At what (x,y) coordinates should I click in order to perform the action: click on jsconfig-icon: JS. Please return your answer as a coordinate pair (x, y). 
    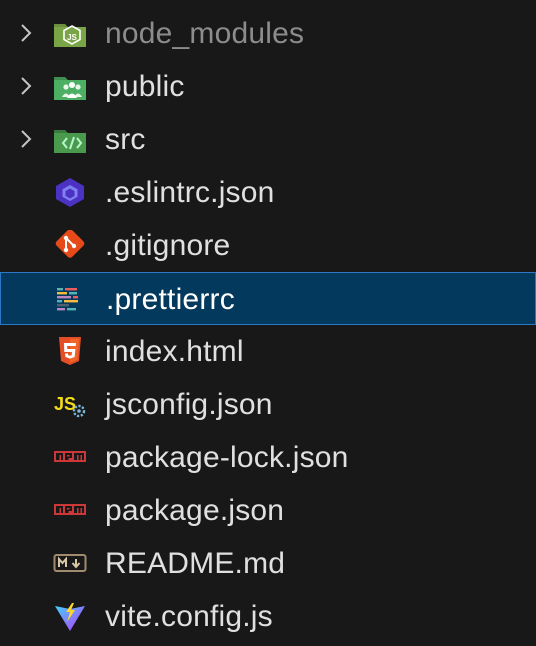
    Looking at the image, I should click on (70, 406).